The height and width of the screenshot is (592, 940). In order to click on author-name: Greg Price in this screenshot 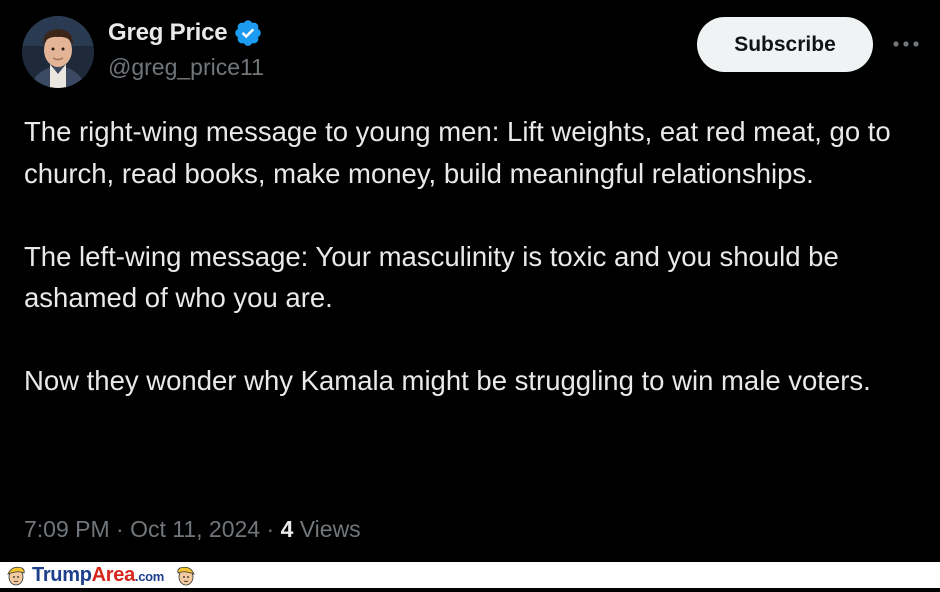, I will do `click(168, 33)`.